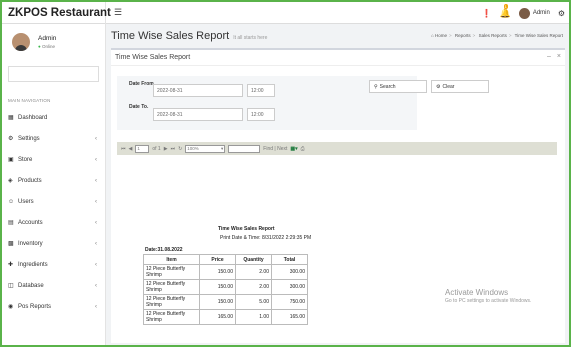 The width and height of the screenshot is (571, 347). What do you see at coordinates (53, 243) in the screenshot?
I see `sidebar-item-inventory: ▩ Inventory ‹` at bounding box center [53, 243].